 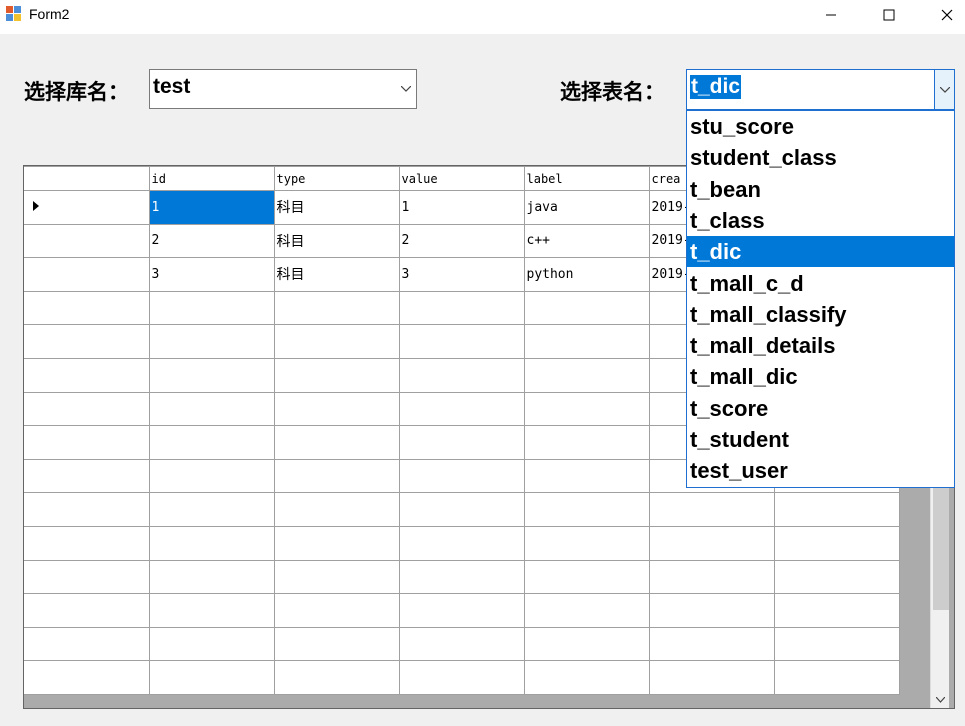 I want to click on dropdown-option: t_mall_details, so click(x=820, y=345).